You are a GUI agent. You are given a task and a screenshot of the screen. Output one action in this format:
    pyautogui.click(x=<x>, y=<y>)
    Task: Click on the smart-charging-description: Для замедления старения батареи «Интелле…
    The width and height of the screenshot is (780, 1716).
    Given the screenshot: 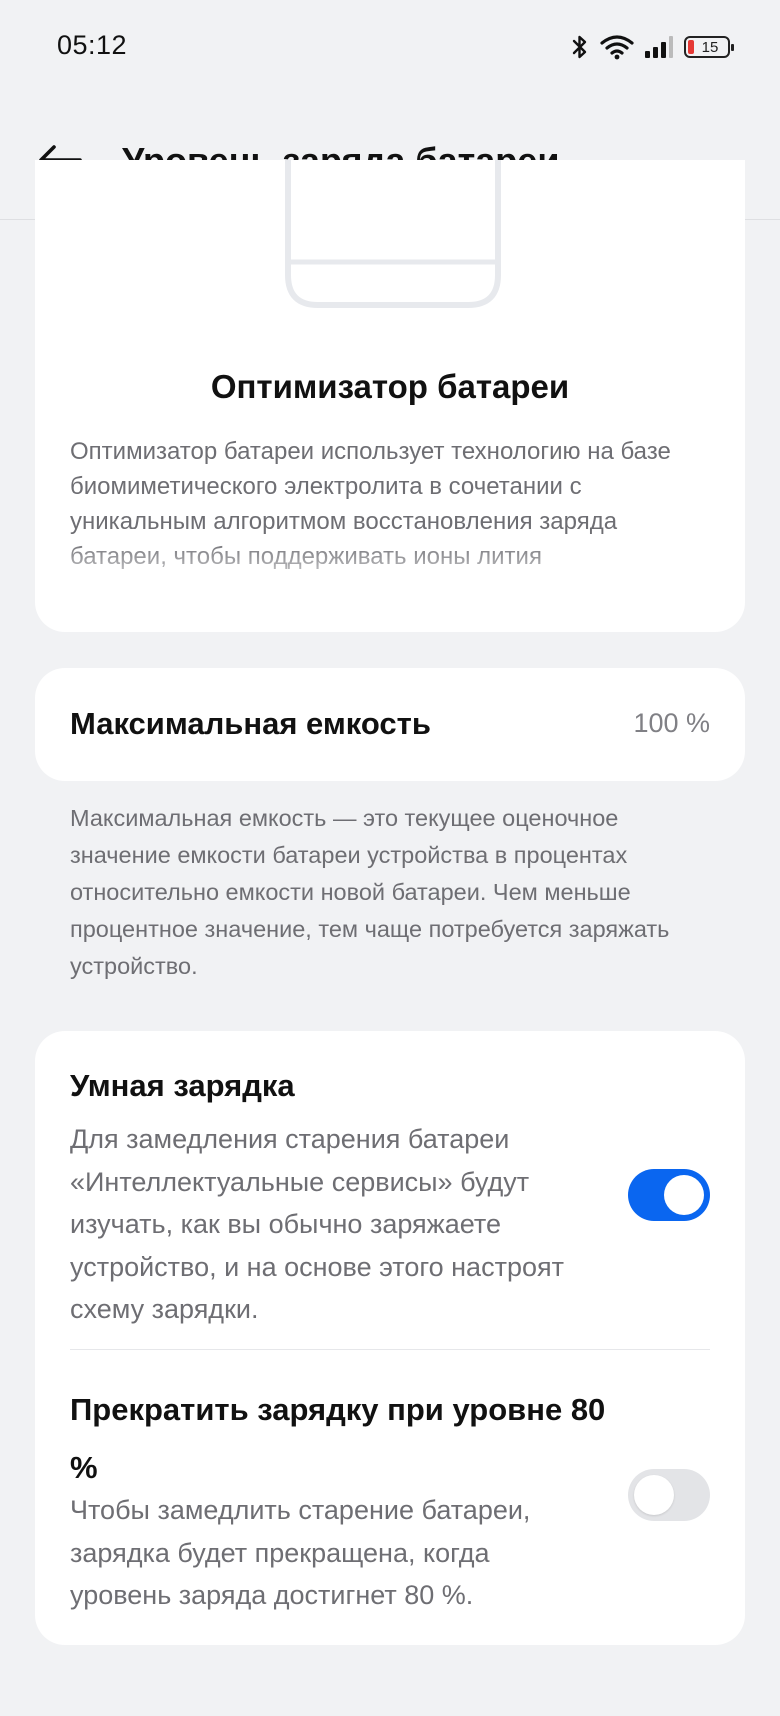 What is the action you would take?
    pyautogui.click(x=317, y=1224)
    